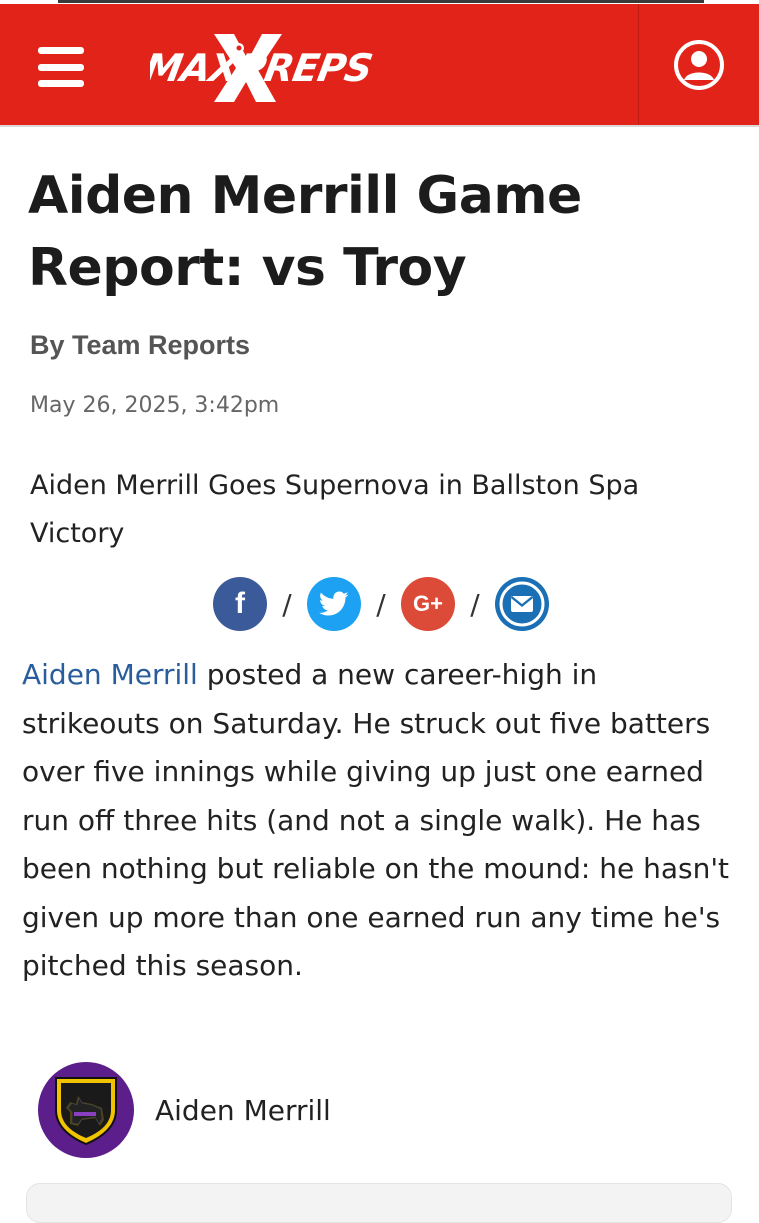 This screenshot has width=759, height=1223. Describe the element at coordinates (243, 1110) in the screenshot. I see `player-name: Aiden Merrill` at that location.